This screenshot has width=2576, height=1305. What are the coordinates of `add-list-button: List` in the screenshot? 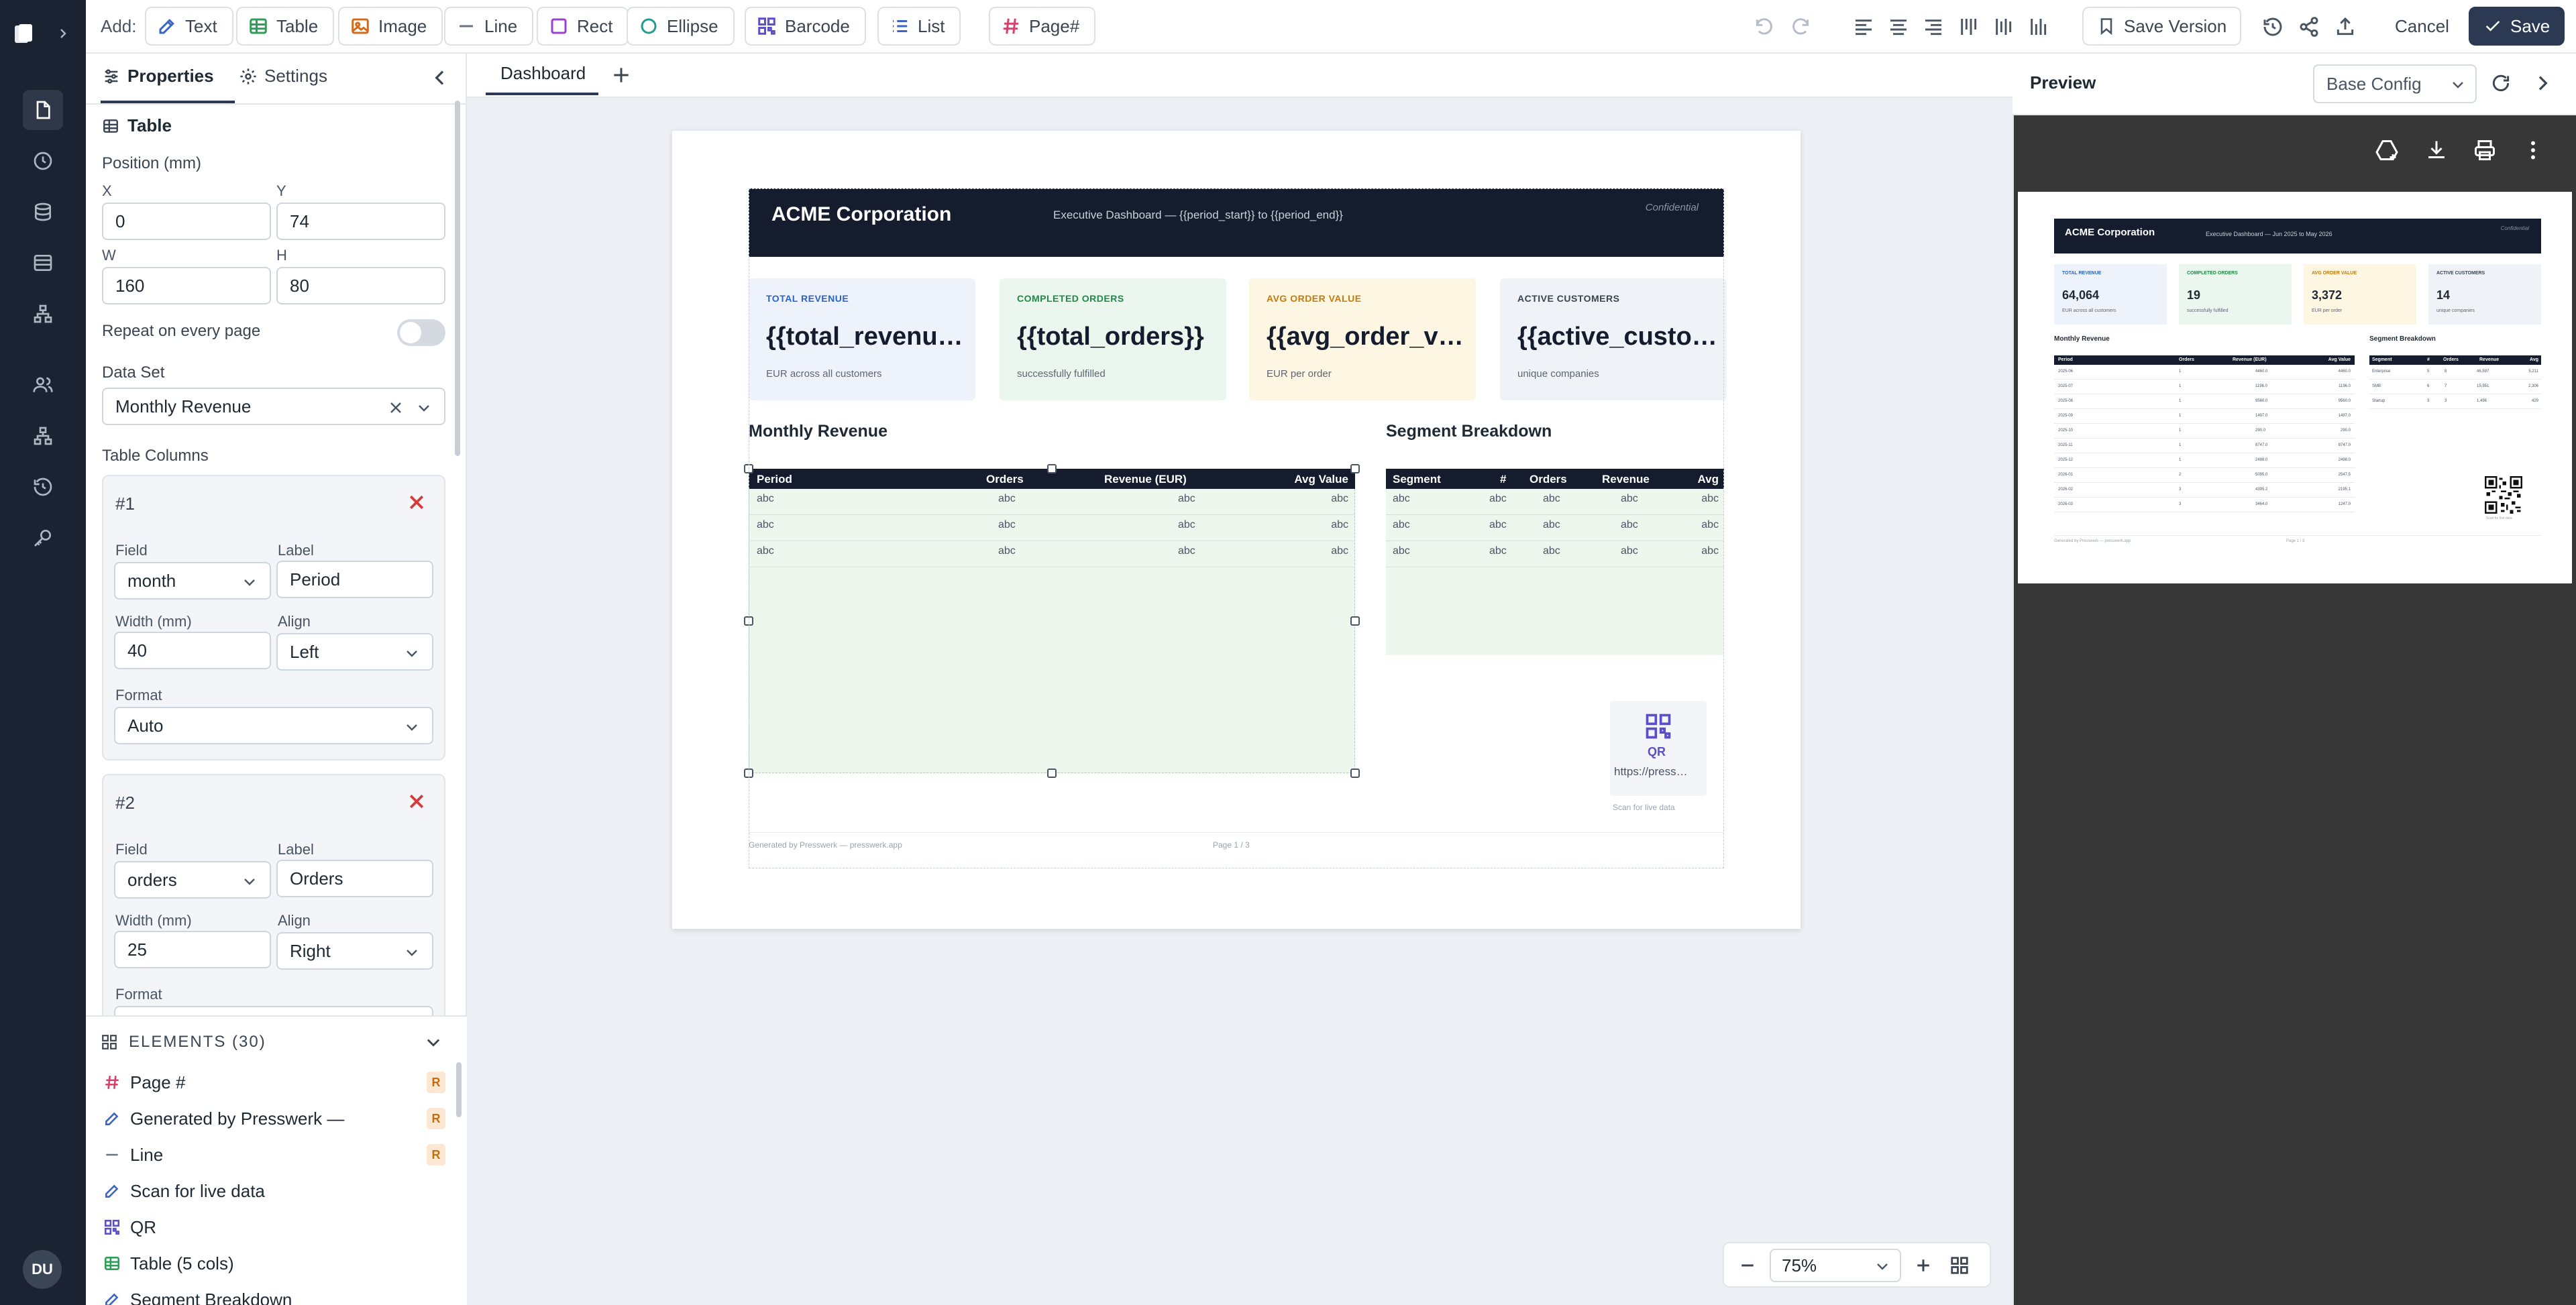 It's located at (919, 26).